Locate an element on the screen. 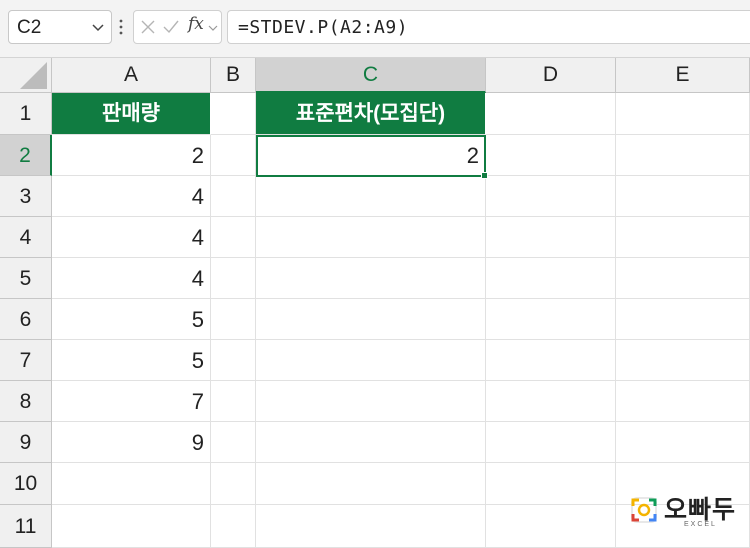  cell-c6 is located at coordinates (371, 319).